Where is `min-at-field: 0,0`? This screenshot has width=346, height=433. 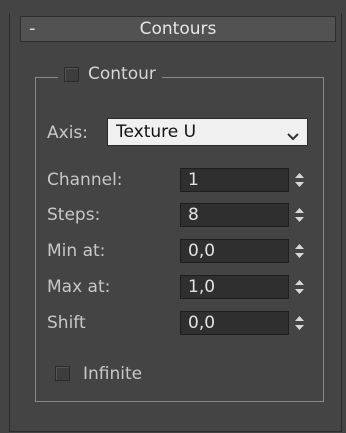 min-at-field: 0,0 is located at coordinates (234, 251).